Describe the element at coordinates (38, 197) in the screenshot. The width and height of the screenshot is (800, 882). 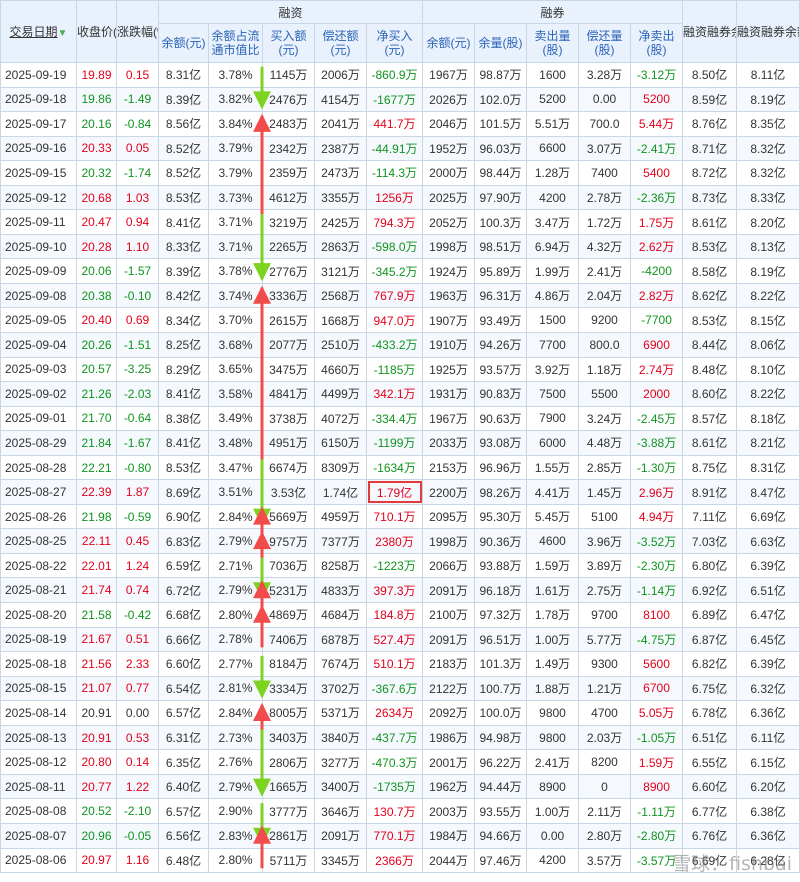
I see `cell-col-0: 2025-09-12` at that location.